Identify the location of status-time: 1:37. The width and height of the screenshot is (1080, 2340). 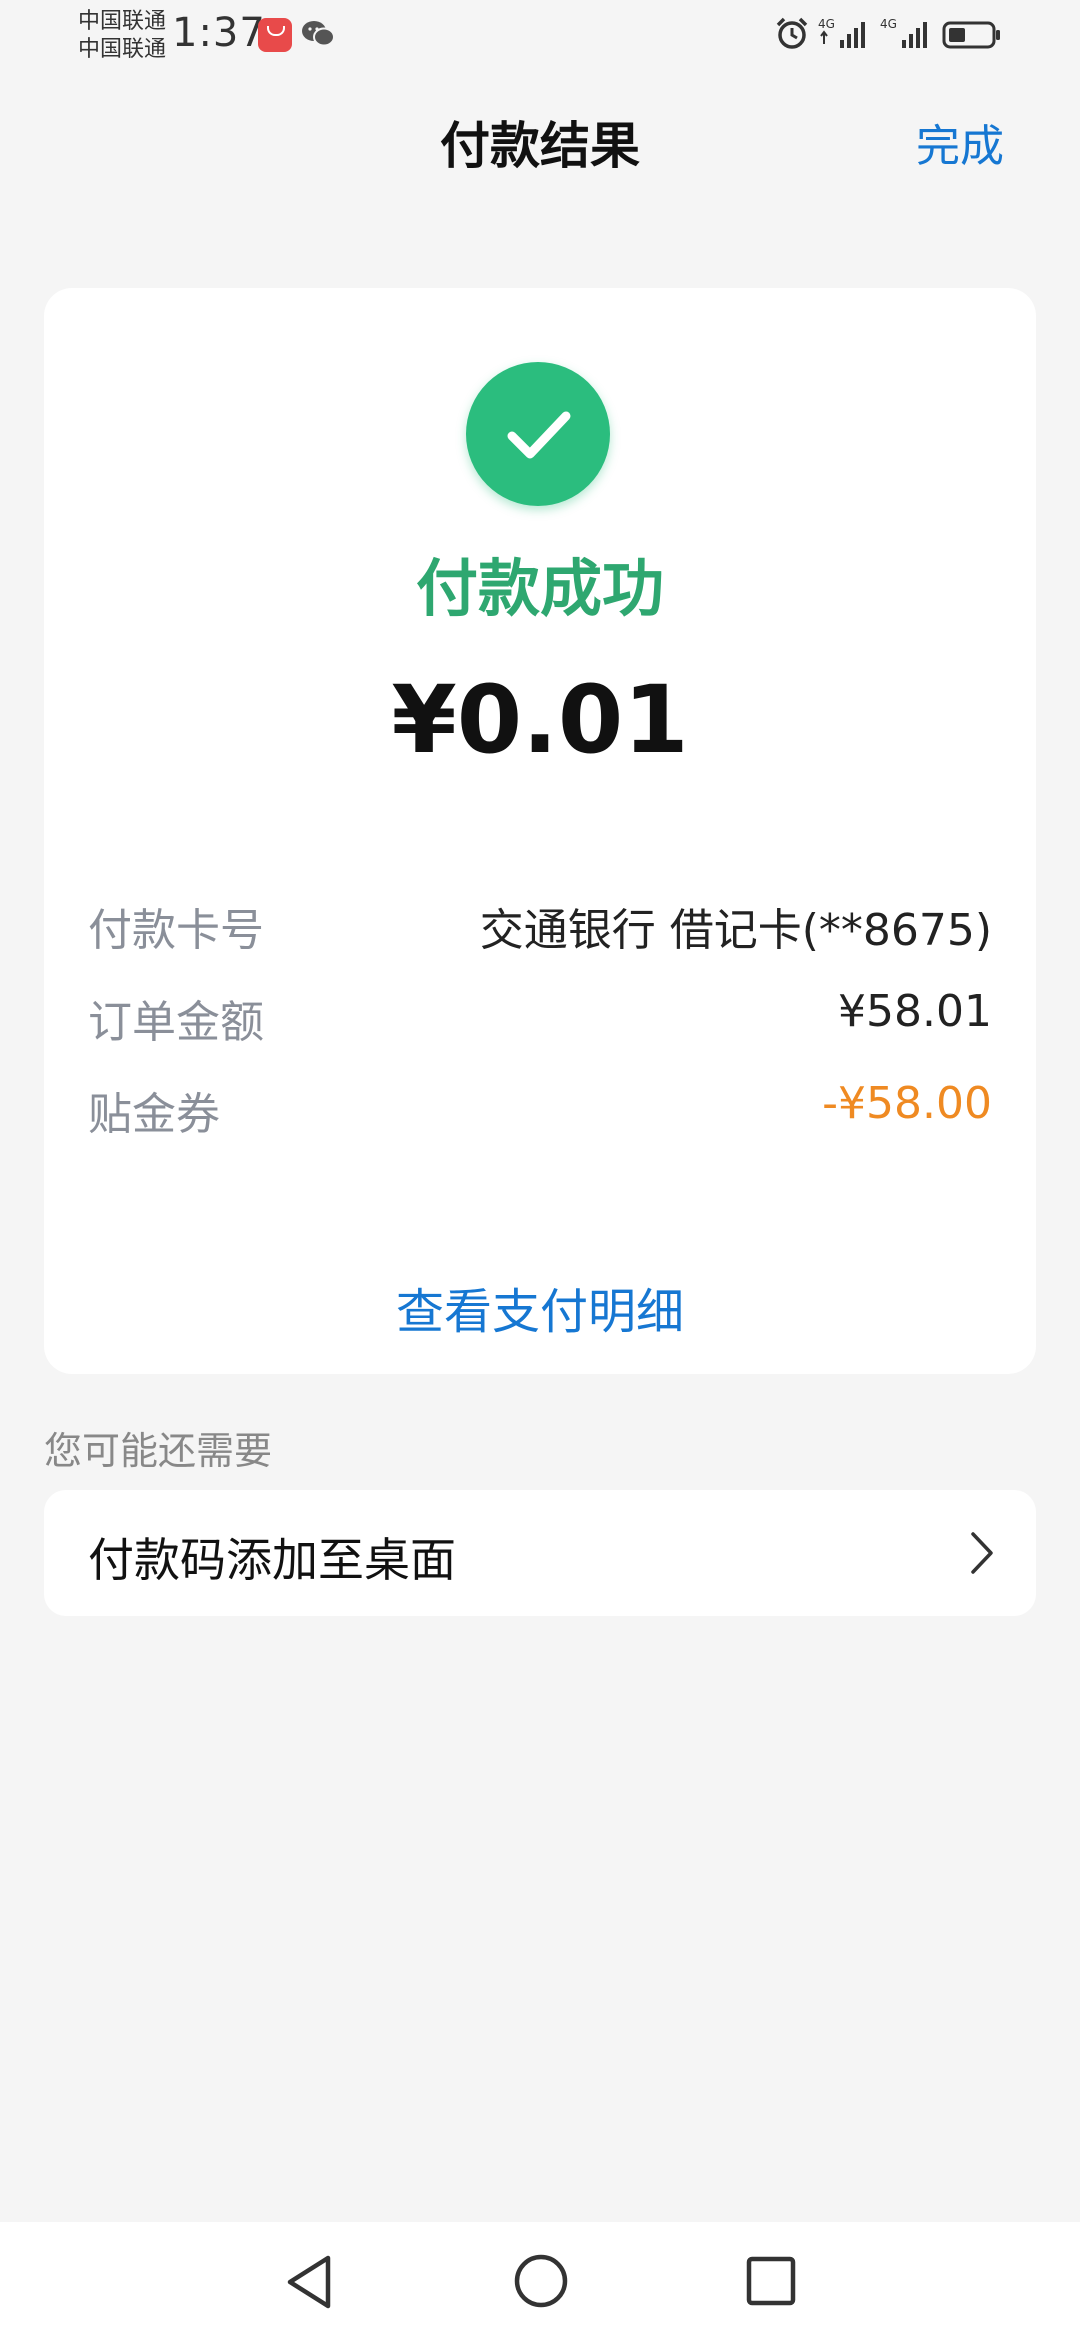
(219, 33).